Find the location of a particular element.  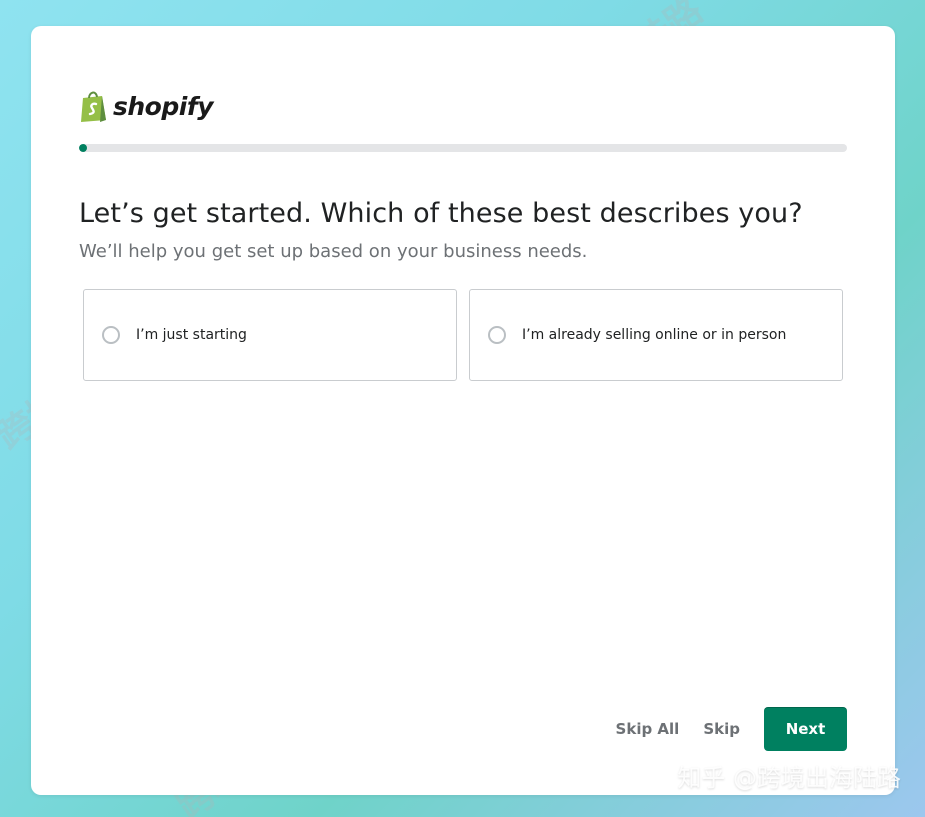

footer-actions: Skip All Skip Next is located at coordinates (725, 729).